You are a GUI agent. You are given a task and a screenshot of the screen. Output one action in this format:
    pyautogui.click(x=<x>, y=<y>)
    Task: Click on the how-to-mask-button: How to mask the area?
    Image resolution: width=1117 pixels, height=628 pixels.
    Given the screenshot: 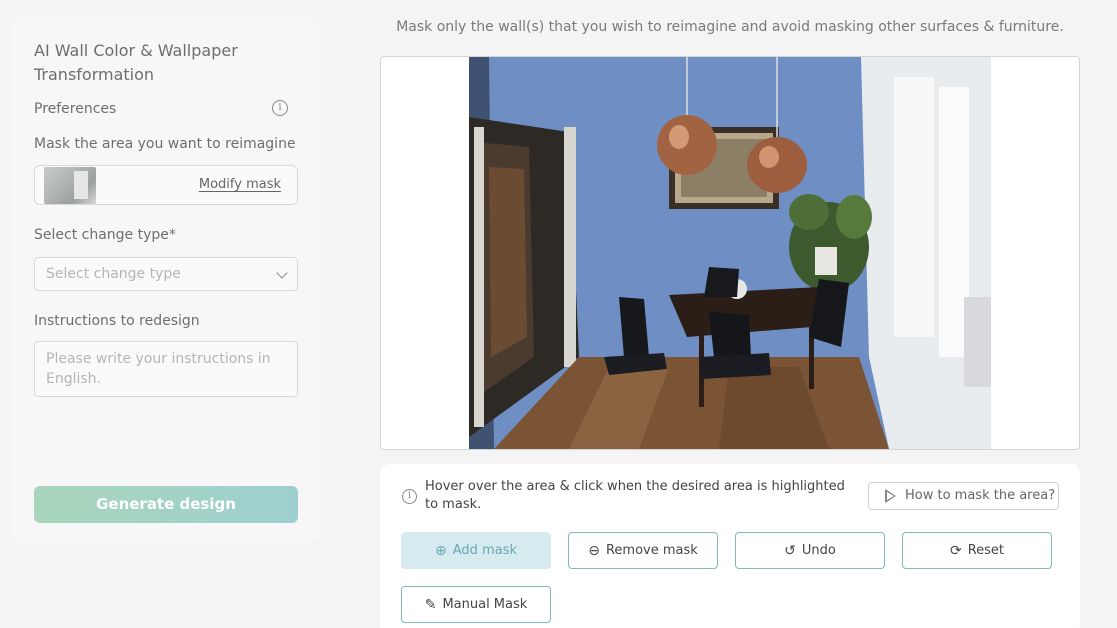 What is the action you would take?
    pyautogui.click(x=963, y=496)
    